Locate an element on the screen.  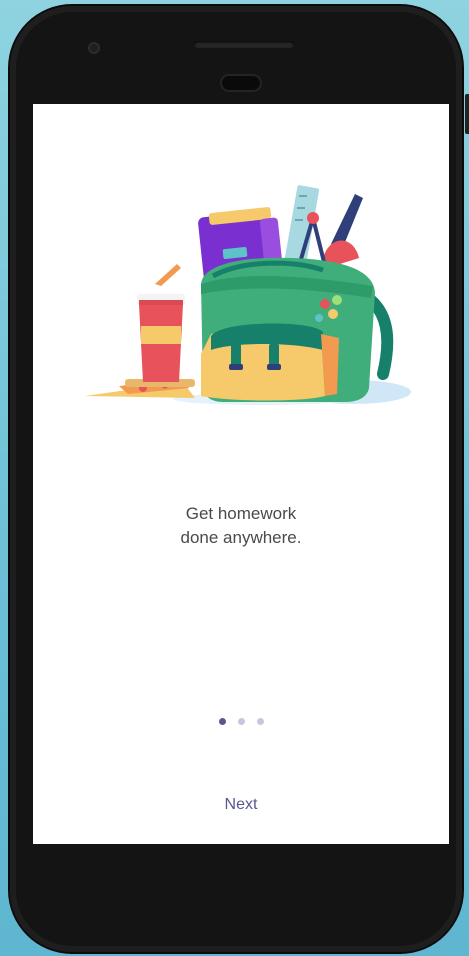
earpiece-speaker is located at coordinates (244, 44).